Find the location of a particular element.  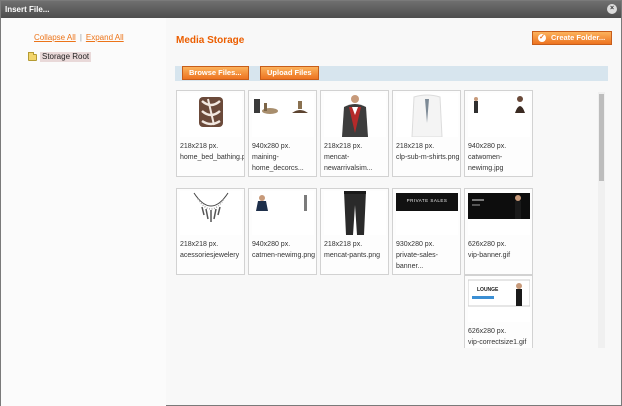

folder-icon is located at coordinates (32, 56).